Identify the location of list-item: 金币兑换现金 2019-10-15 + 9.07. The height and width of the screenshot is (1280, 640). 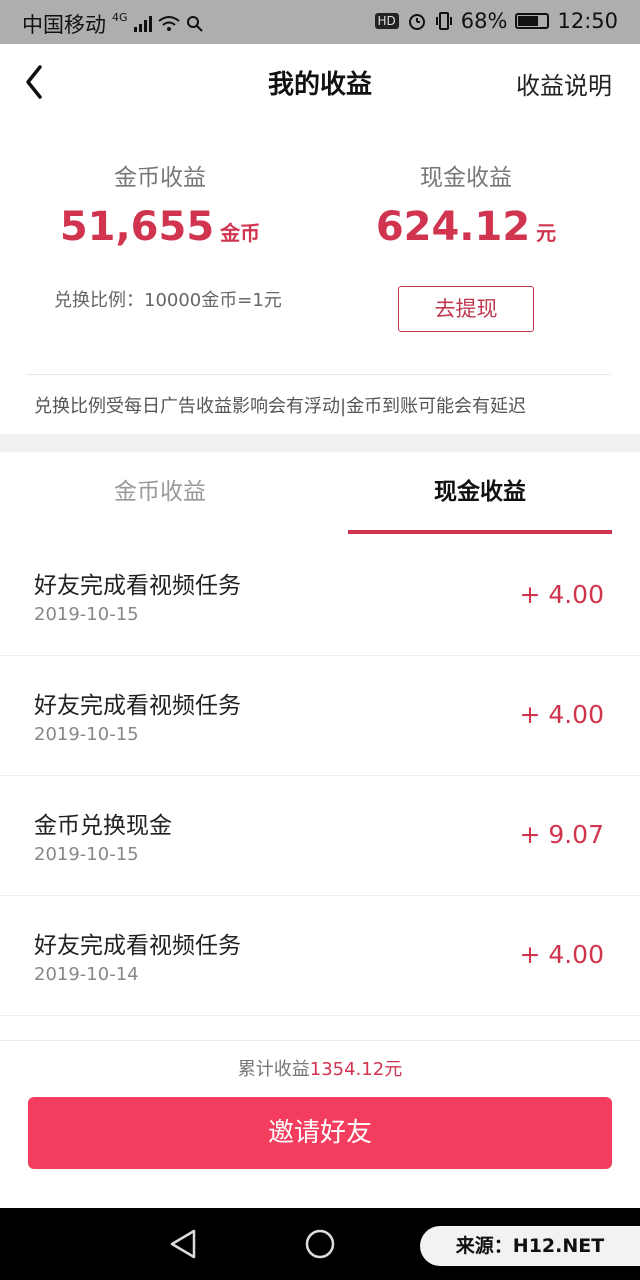
(320, 836).